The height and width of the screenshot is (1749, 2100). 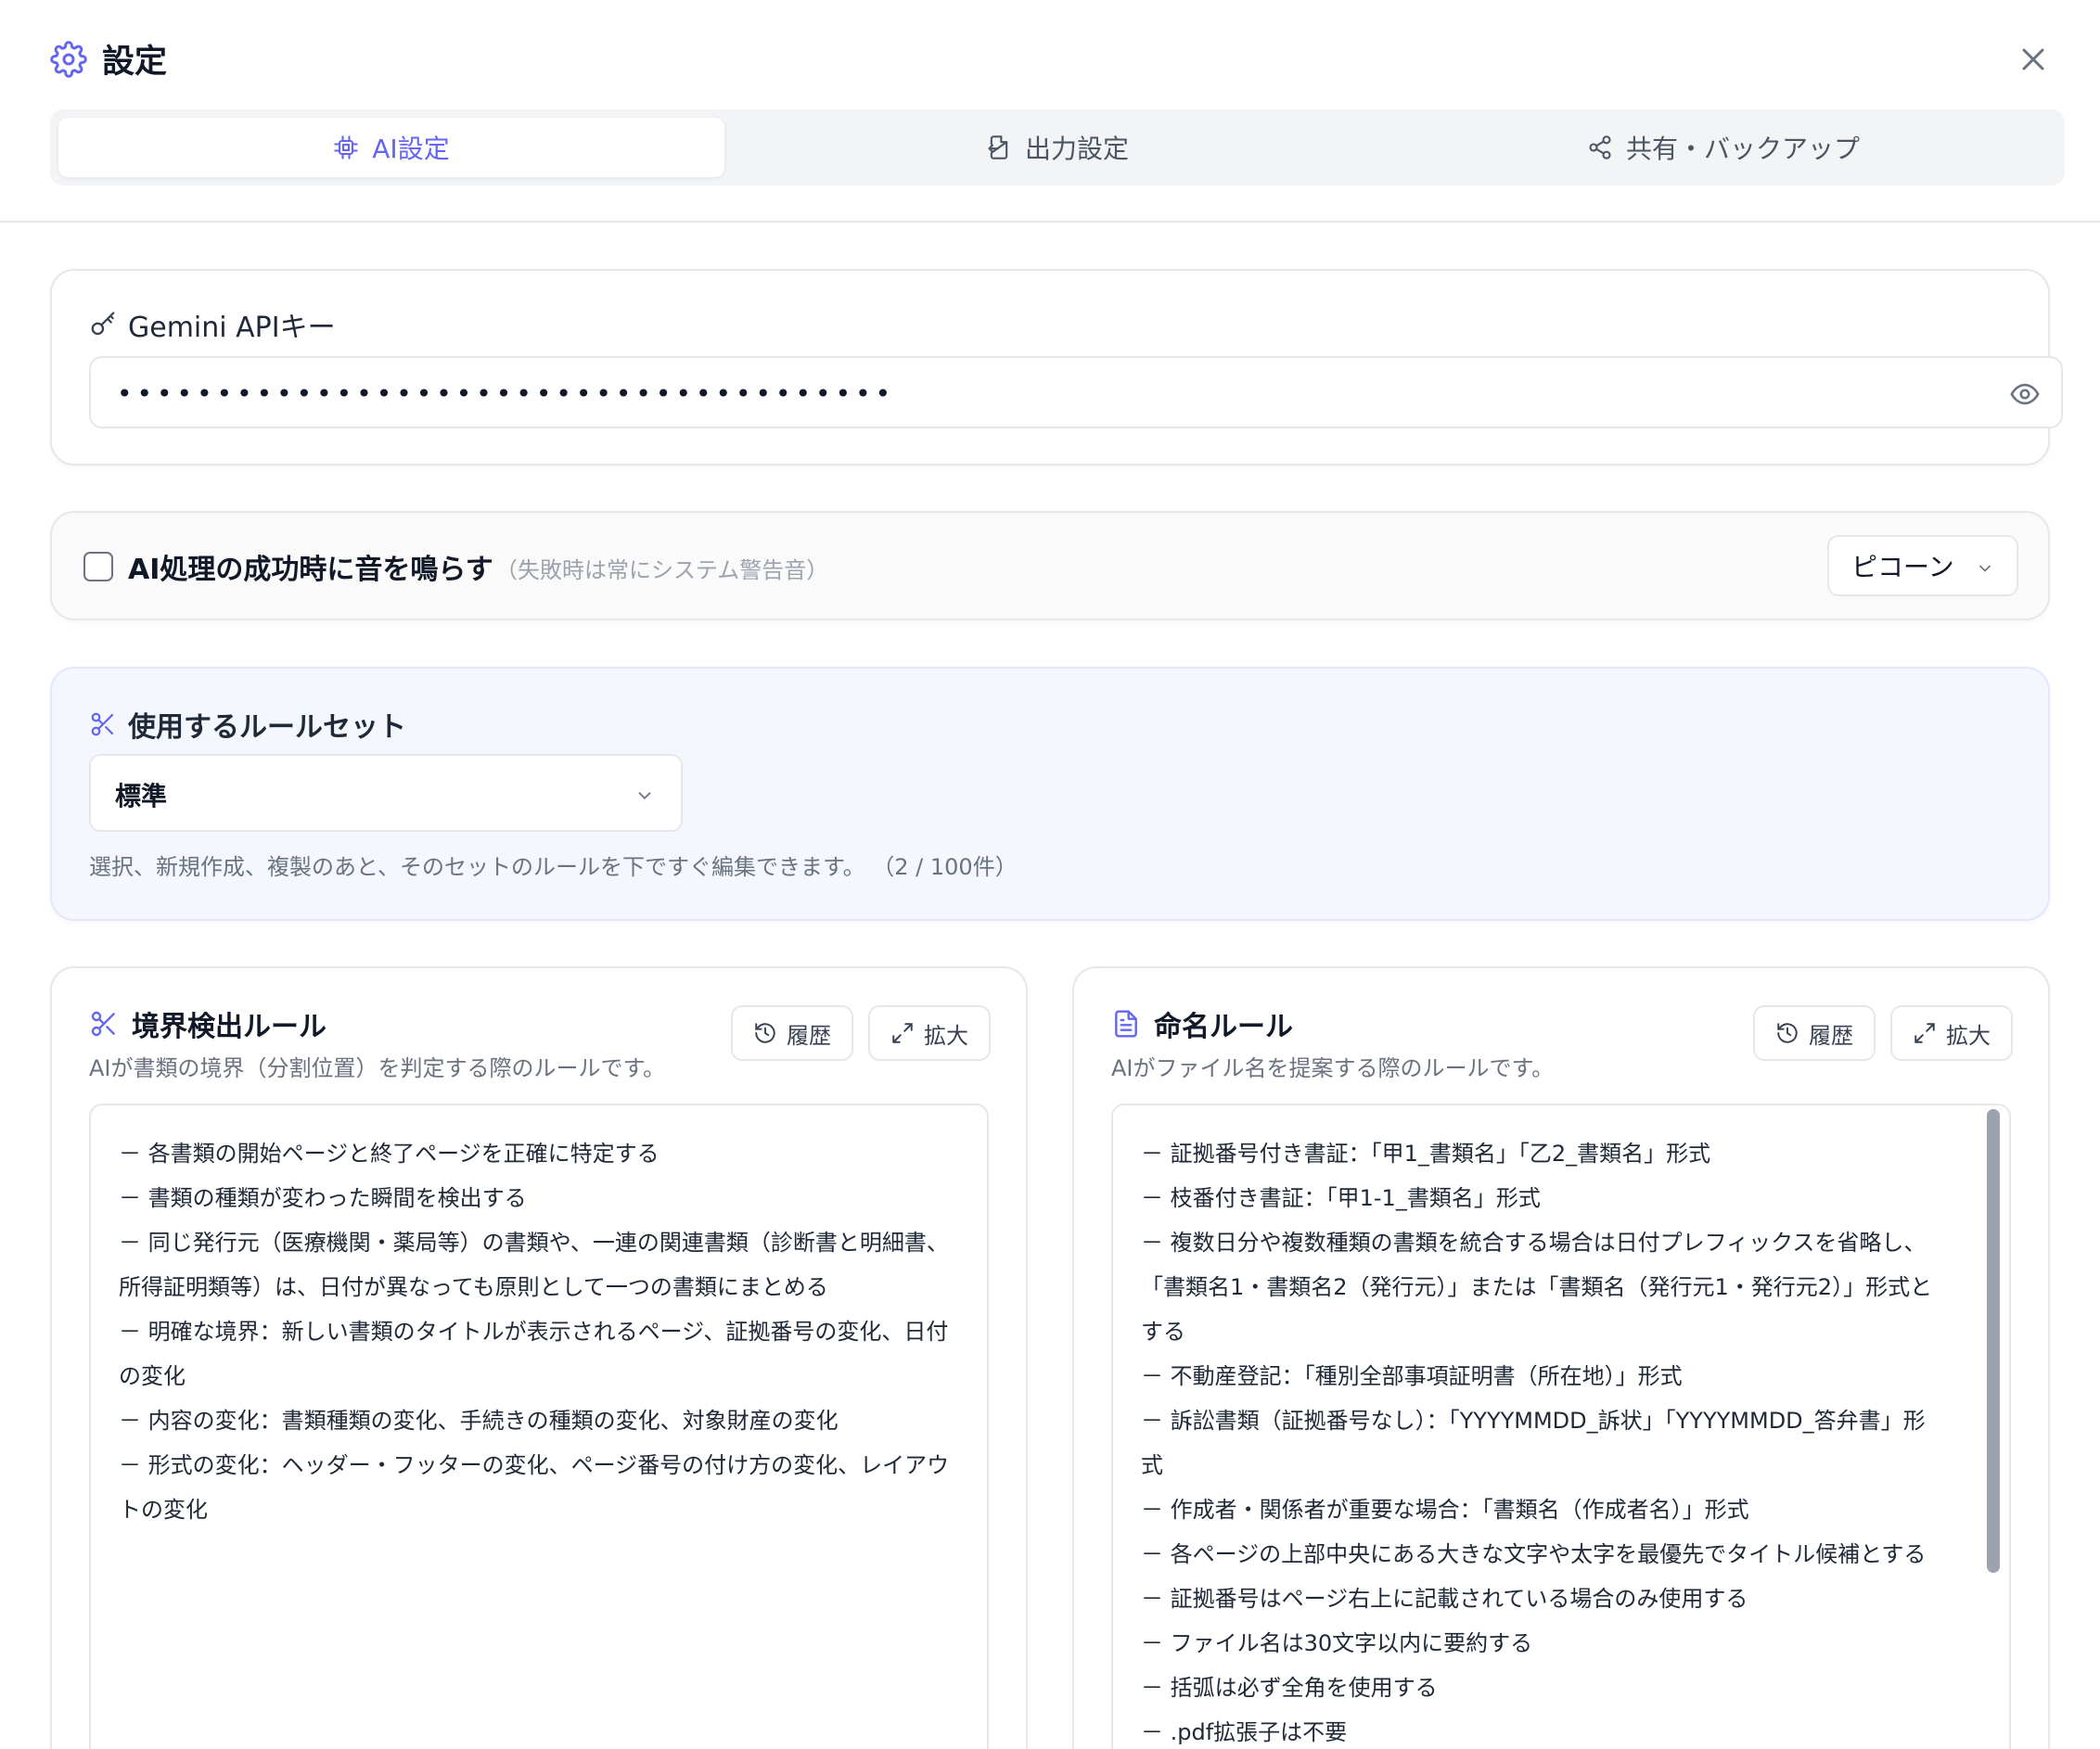 I want to click on naming-rules-title: 命名ルール, so click(x=1223, y=1027).